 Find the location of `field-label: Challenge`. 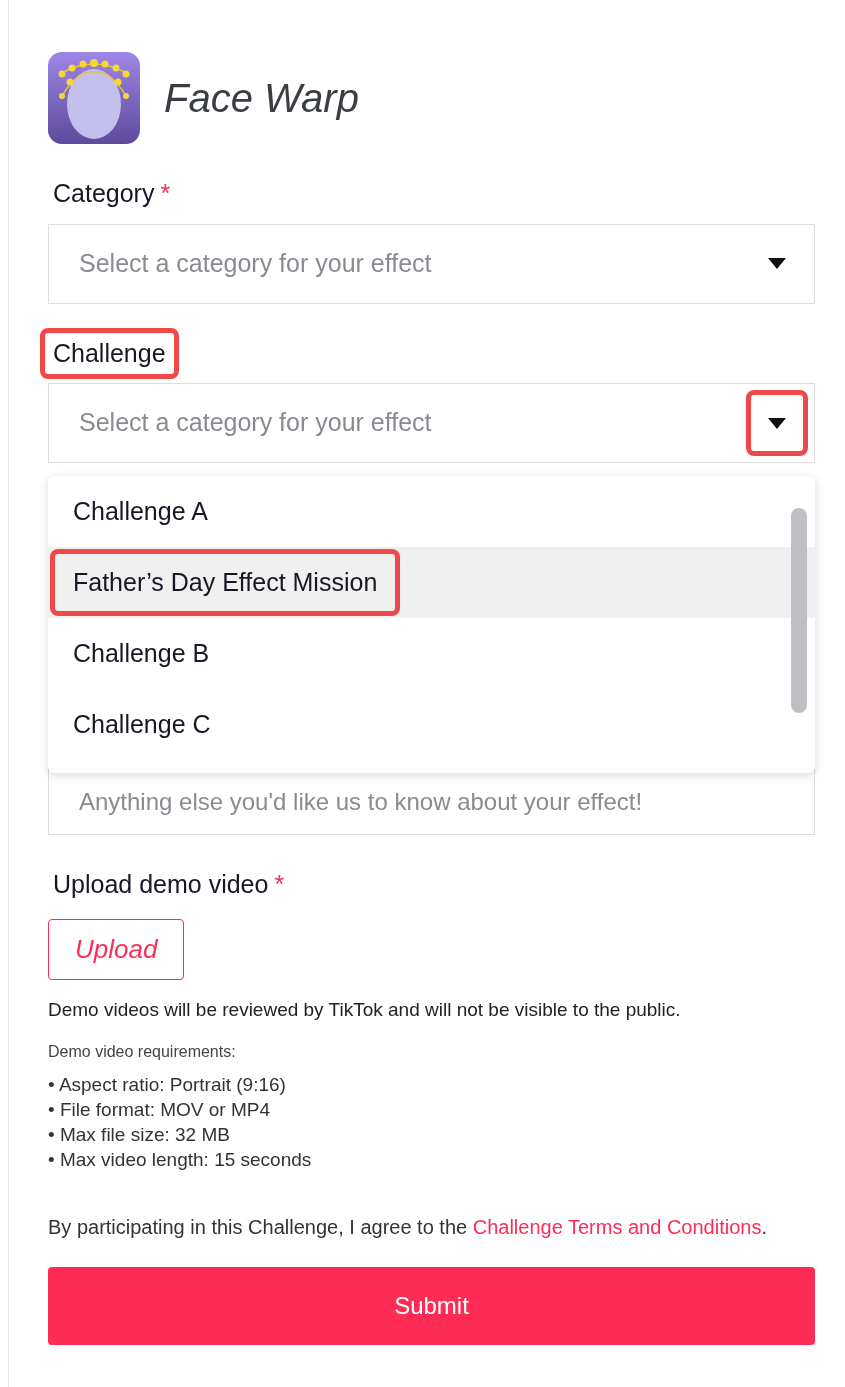

field-label: Challenge is located at coordinates (109, 353).